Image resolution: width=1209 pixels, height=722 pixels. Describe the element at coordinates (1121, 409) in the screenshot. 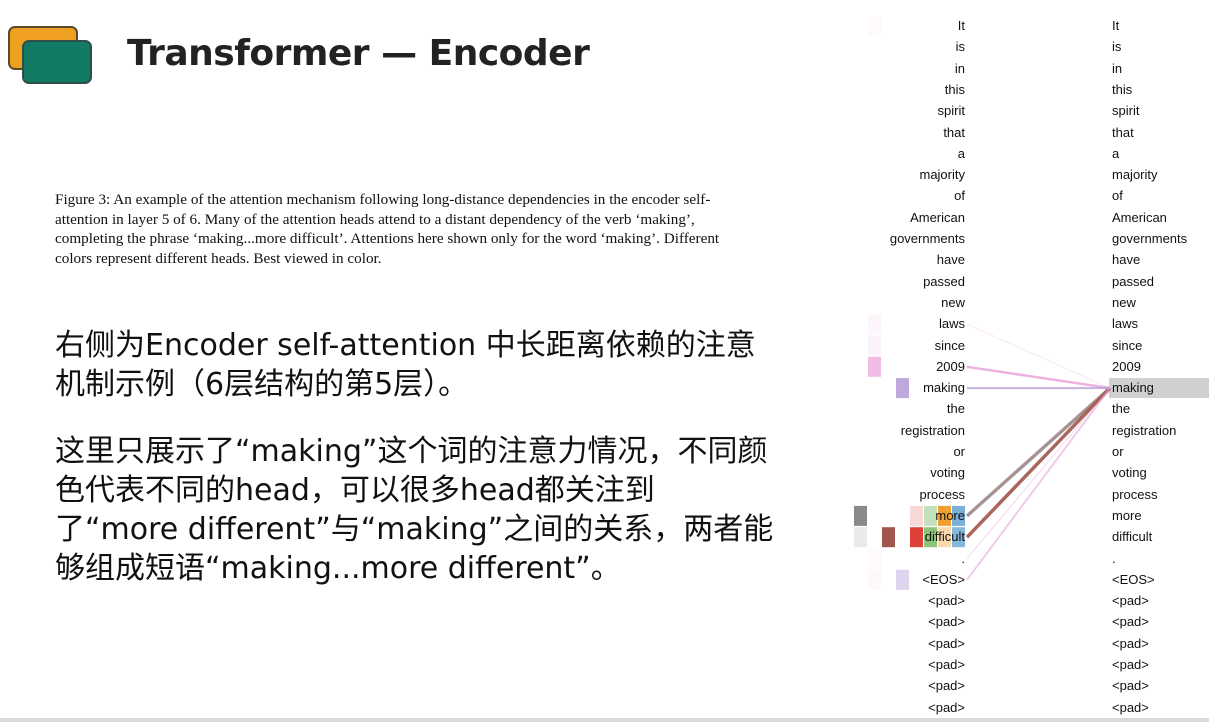

I see `target-token: the` at that location.